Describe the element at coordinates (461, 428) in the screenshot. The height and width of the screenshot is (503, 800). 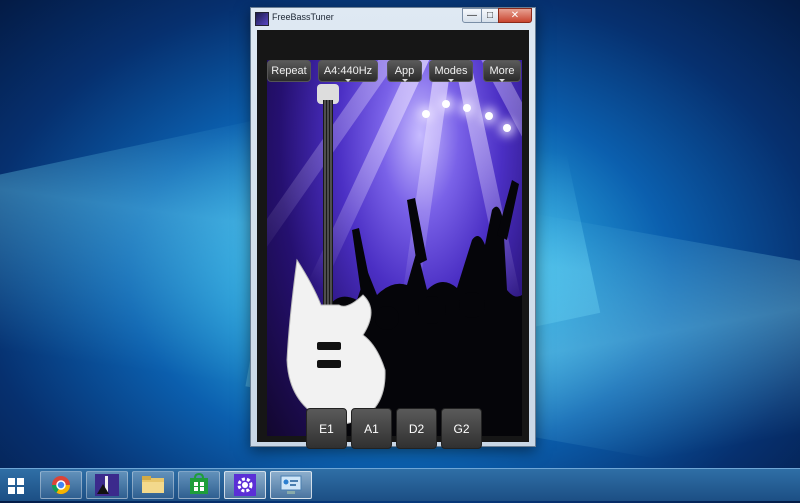
I see `string-g2-button: G2` at that location.